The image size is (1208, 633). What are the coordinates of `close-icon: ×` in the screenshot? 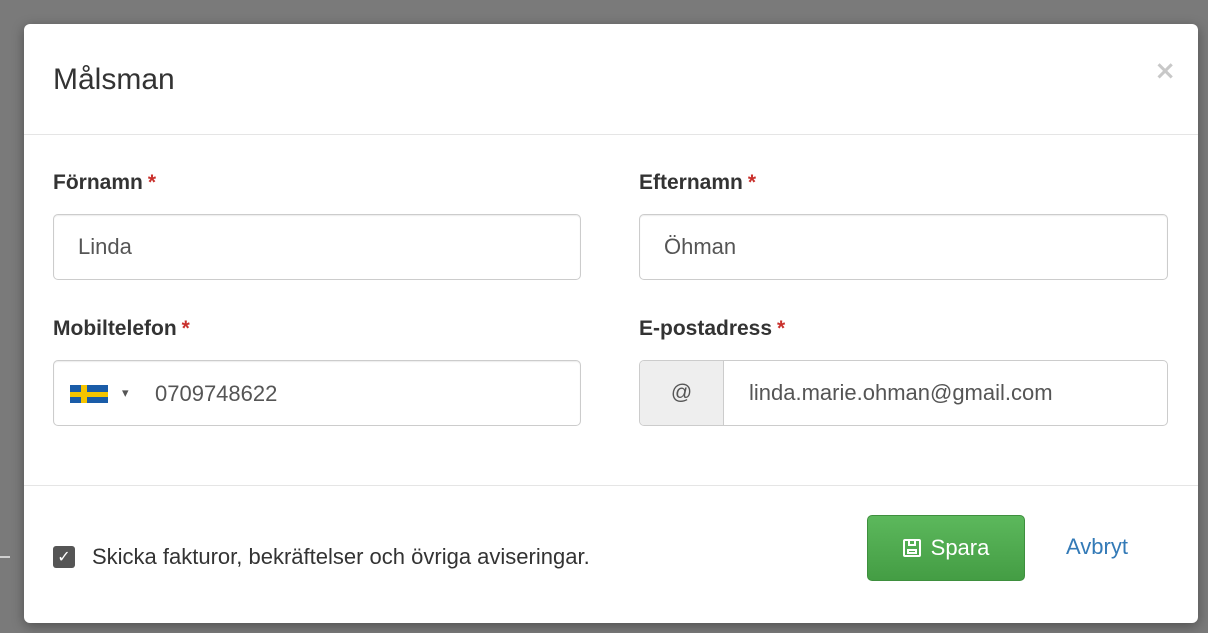 It's located at (1165, 71).